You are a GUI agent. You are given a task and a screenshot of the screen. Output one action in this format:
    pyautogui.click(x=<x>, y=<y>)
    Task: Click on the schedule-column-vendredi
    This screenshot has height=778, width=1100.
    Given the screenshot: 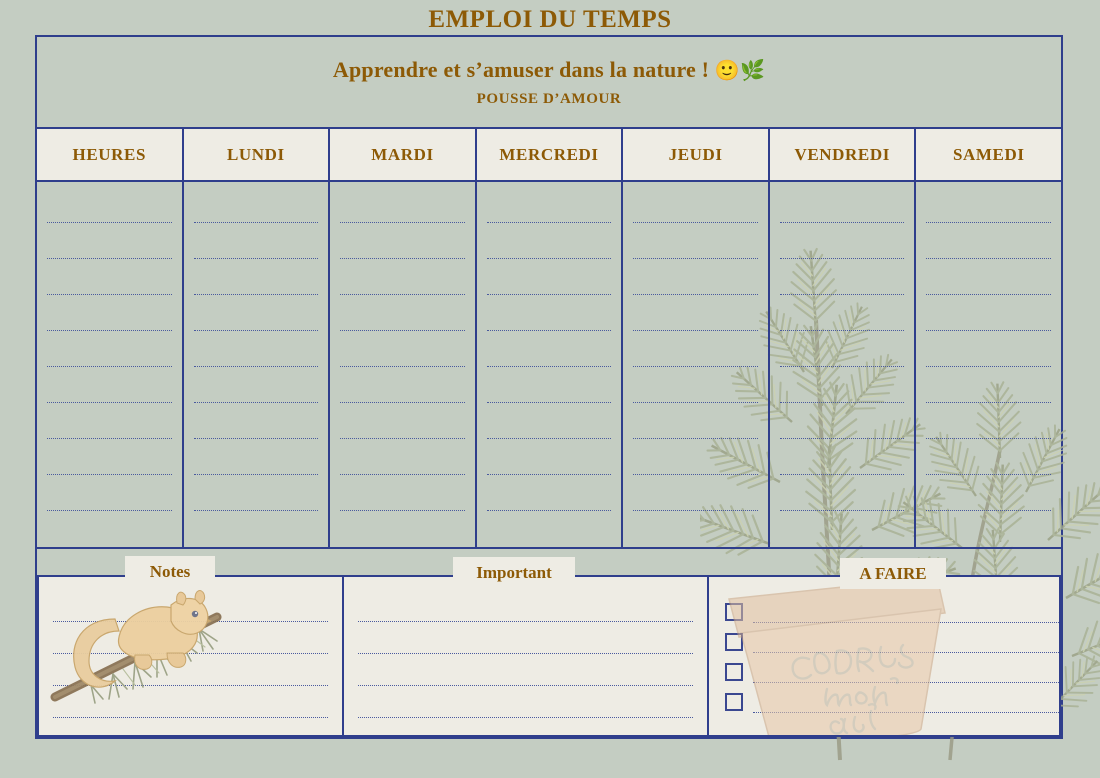 What is the action you would take?
    pyautogui.click(x=843, y=365)
    